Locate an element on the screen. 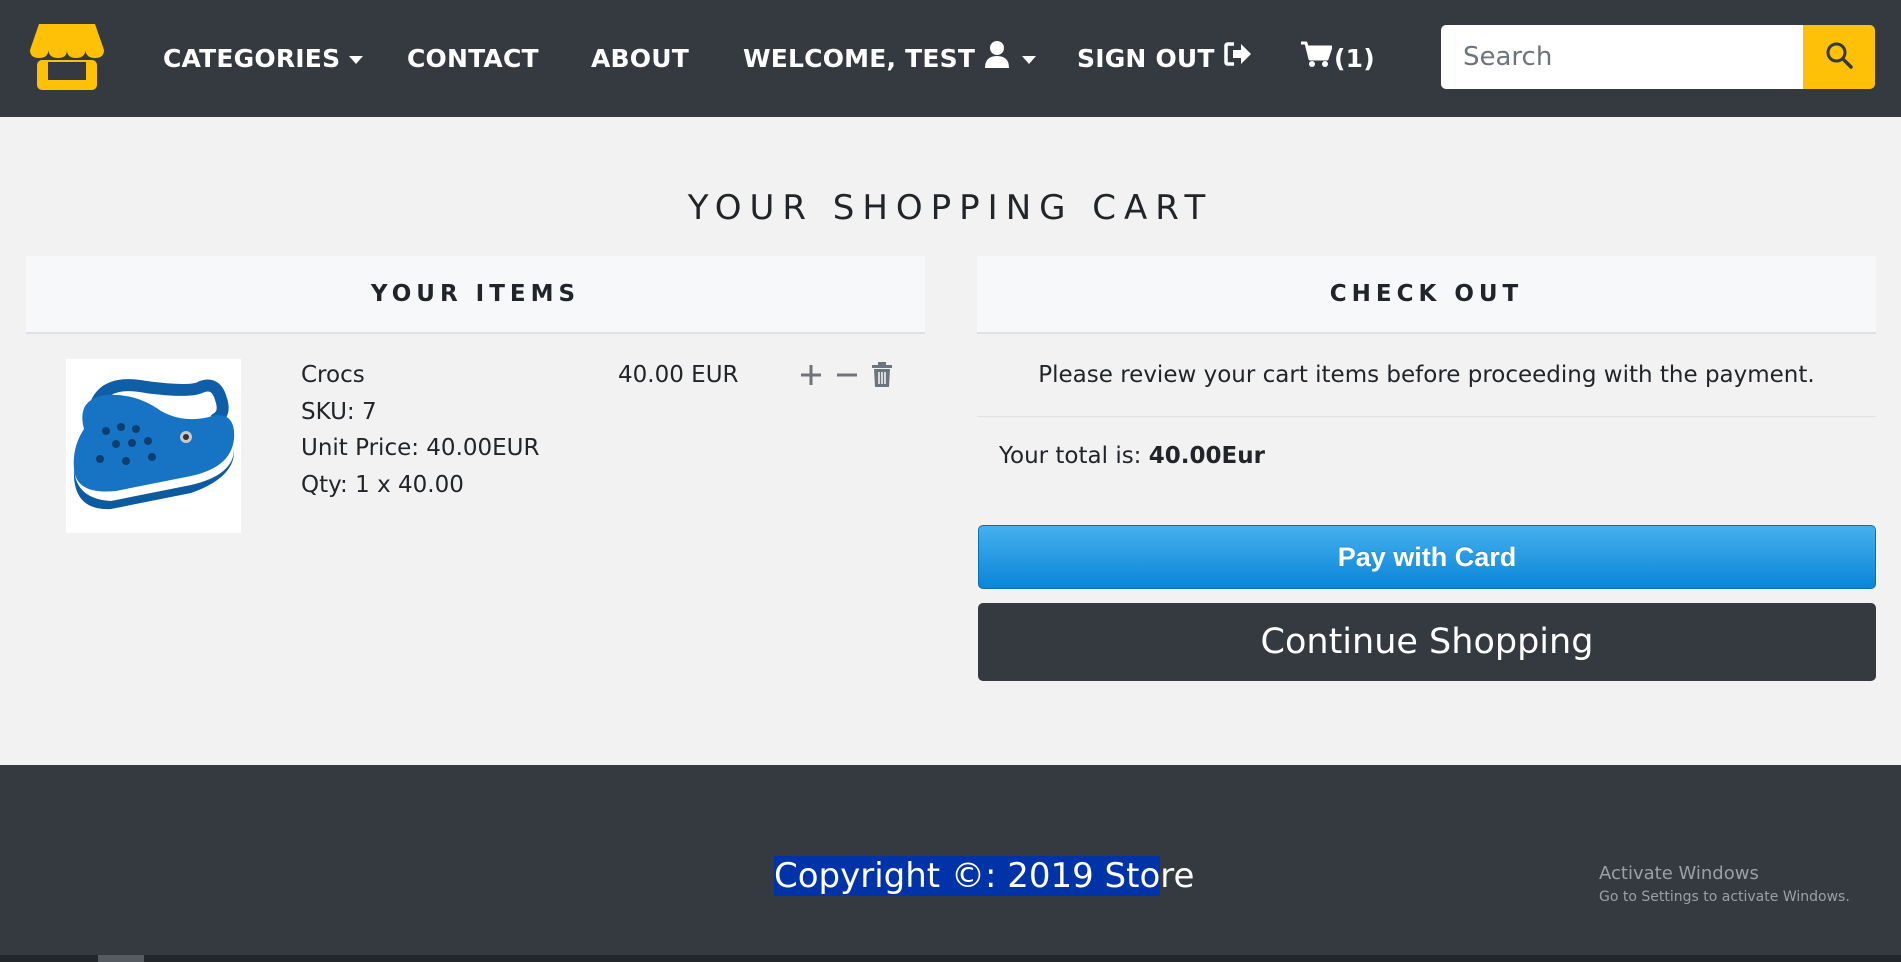 This screenshot has height=962, width=1901. nav-contact-label: CONTACT is located at coordinates (473, 58).